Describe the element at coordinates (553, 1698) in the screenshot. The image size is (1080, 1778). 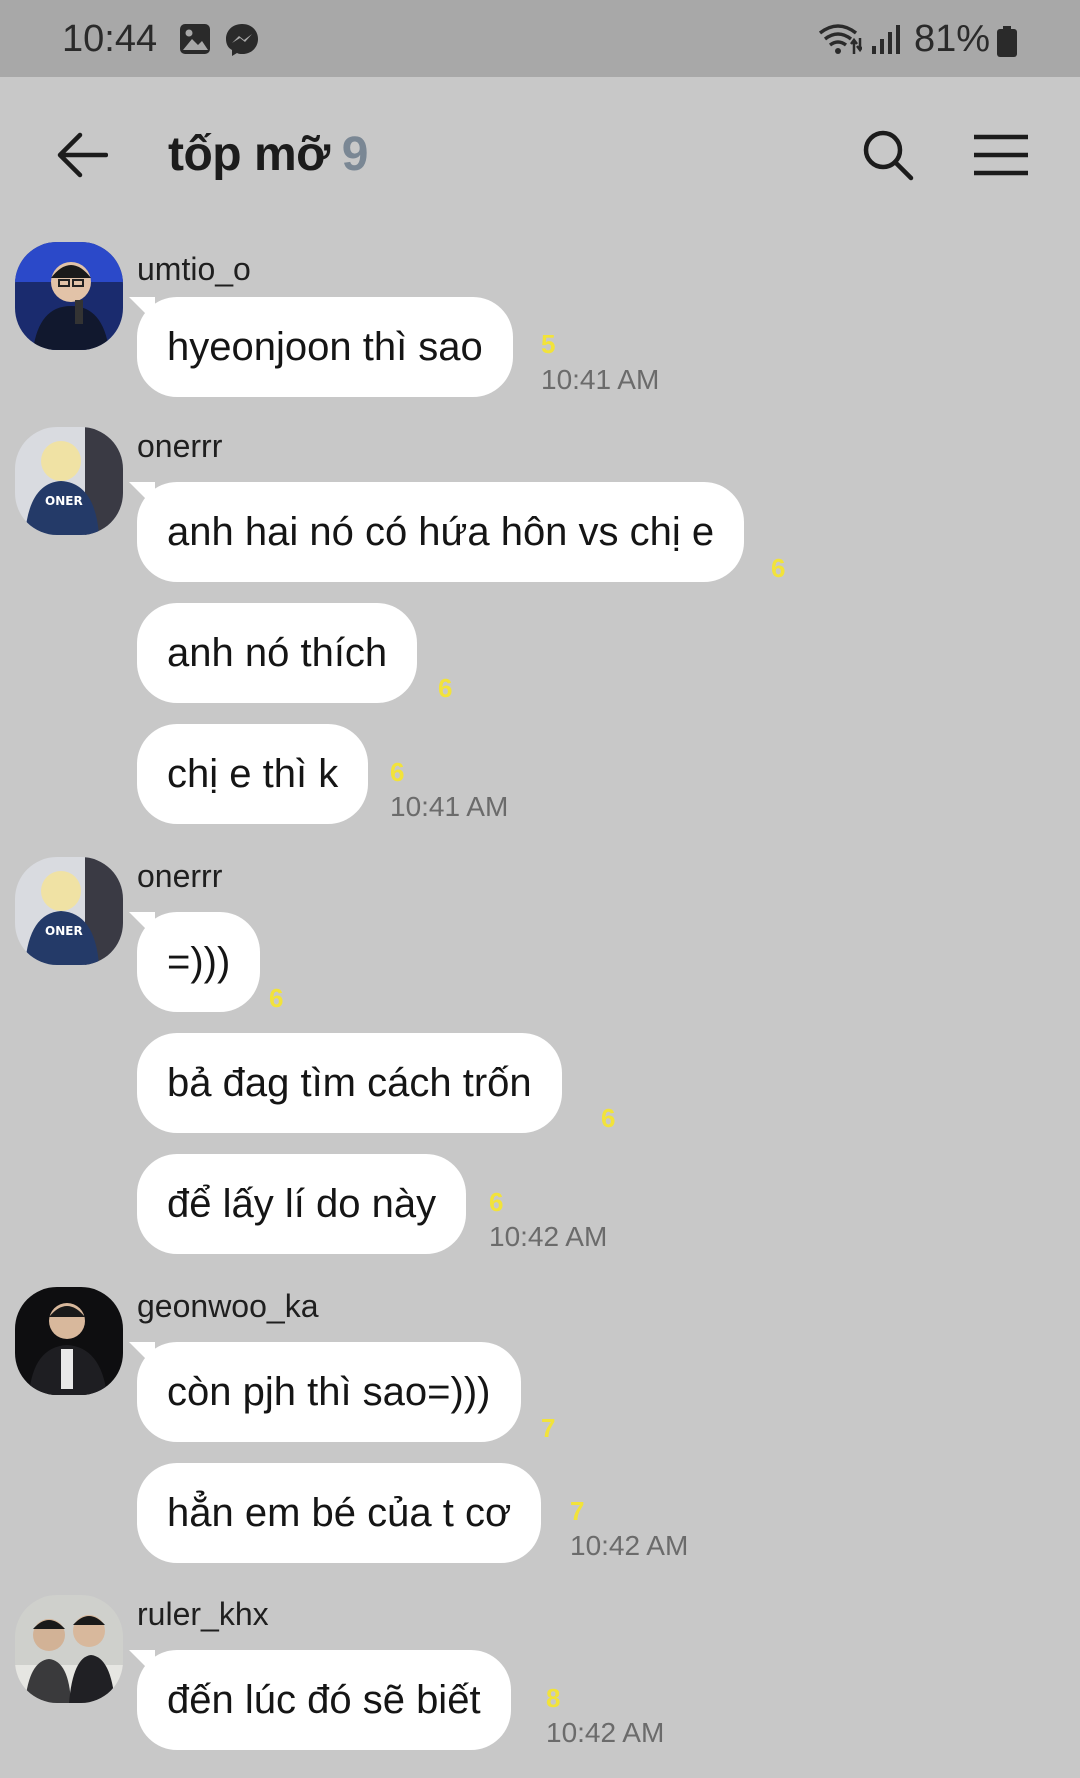
I see `unread-count: 8` at that location.